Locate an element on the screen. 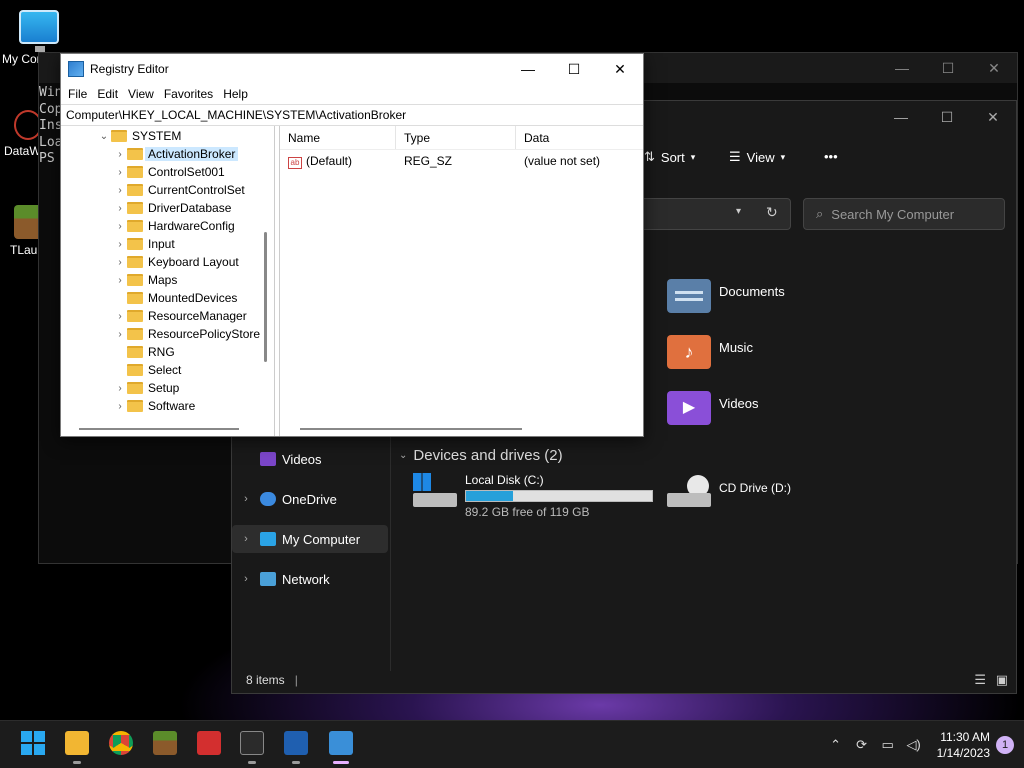  drive-local-disk-c: Local Disk (C:) 89.2 GB free of 119 GB is located at coordinates (533, 496).